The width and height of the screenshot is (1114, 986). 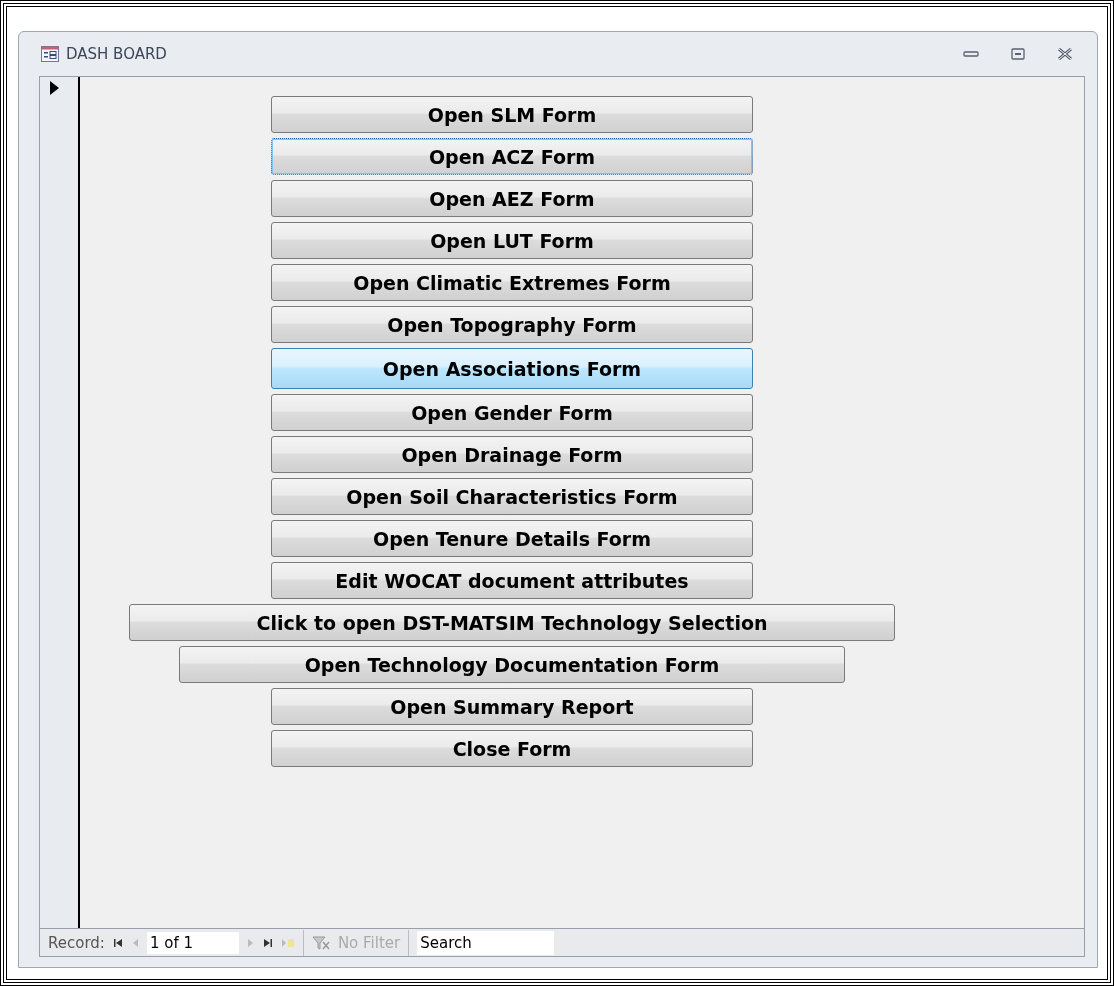 I want to click on form-button: Edit WOCAT document attributes, so click(x=512, y=580).